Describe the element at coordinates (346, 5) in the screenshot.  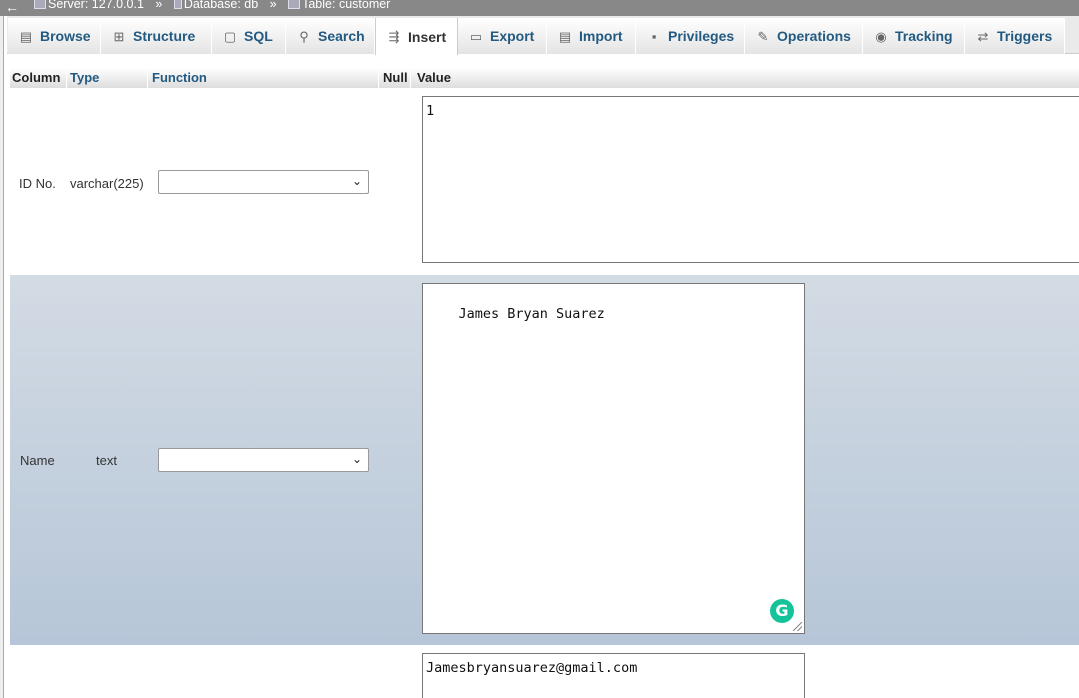
I see `breadcrumb-table: Table: customer` at that location.